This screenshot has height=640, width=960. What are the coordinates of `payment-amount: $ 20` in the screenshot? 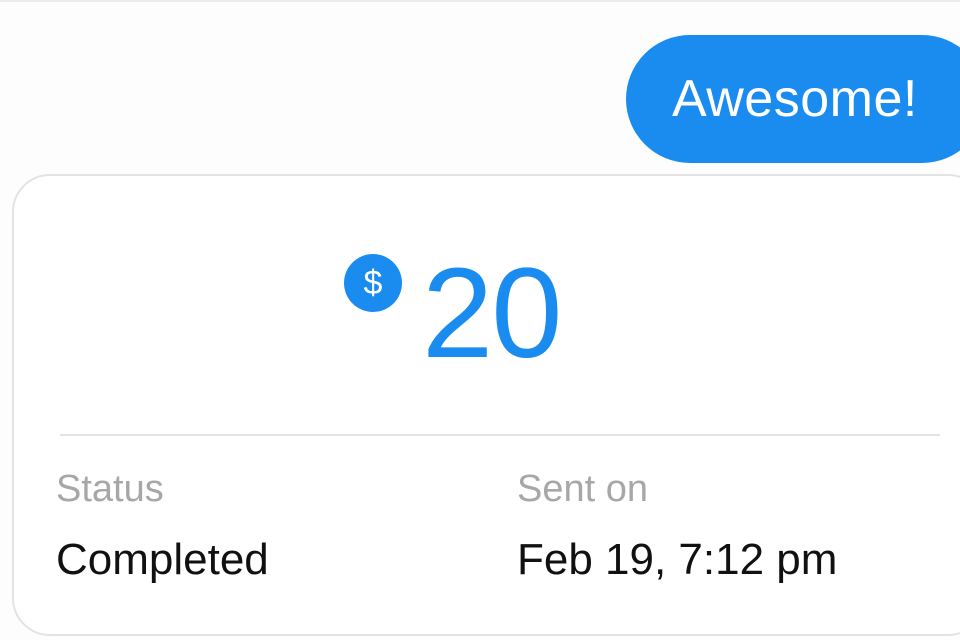 It's located at (453, 314).